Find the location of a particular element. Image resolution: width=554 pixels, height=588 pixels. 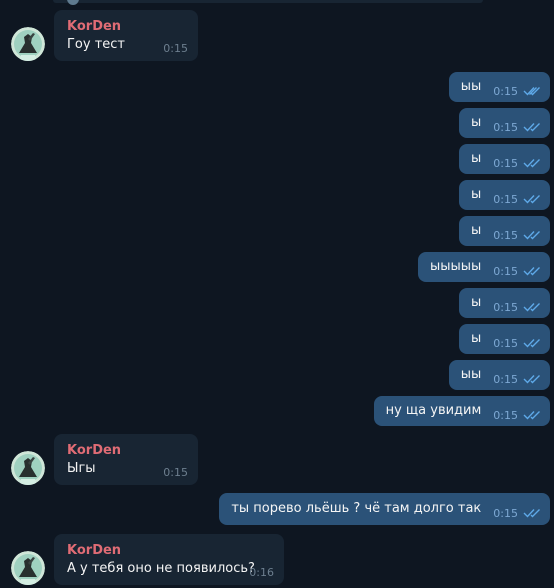

message-bubble-outgoing: ну ща увидим 0:15 is located at coordinates (461, 411).